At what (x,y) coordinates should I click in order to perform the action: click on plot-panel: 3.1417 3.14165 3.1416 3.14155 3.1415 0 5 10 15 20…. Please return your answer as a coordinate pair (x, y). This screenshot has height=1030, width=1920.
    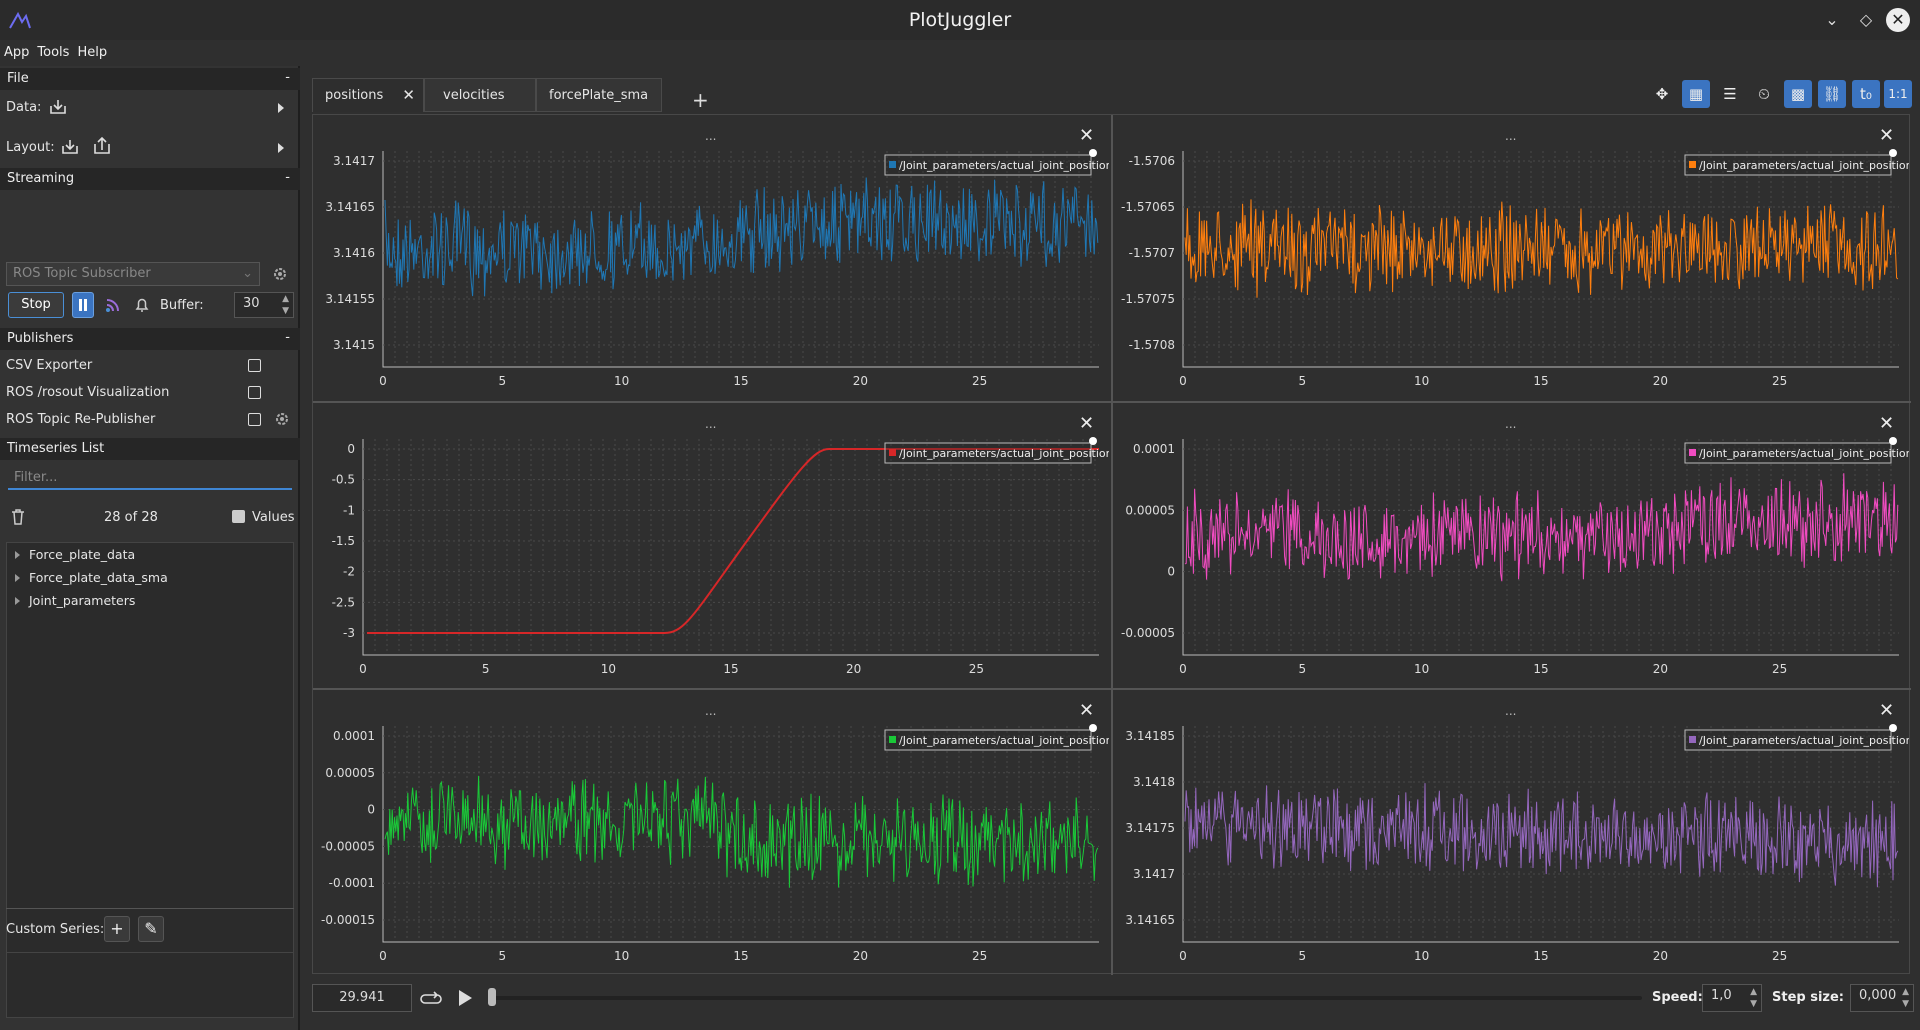
    Looking at the image, I should click on (711, 258).